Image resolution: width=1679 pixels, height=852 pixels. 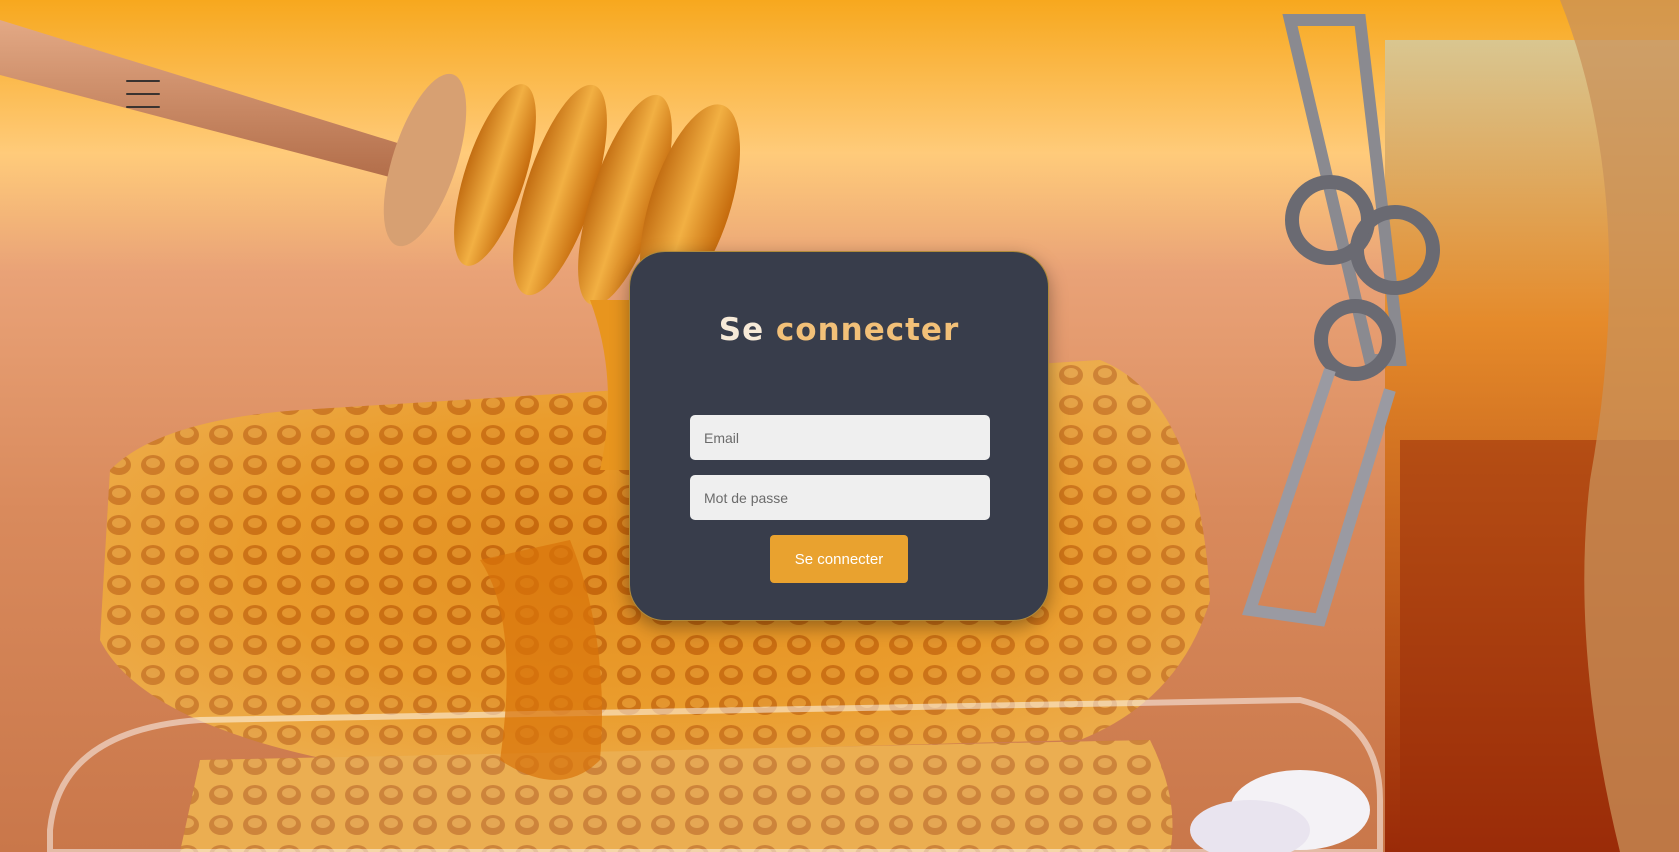 What do you see at coordinates (862, 330) in the screenshot?
I see `login-title-rest: connecter` at bounding box center [862, 330].